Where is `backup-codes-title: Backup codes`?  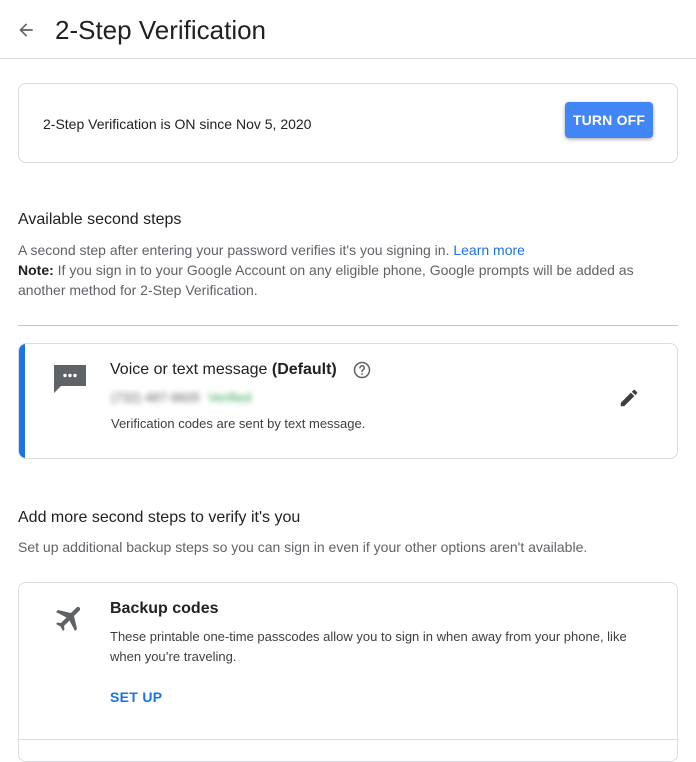 backup-codes-title: Backup codes is located at coordinates (164, 608).